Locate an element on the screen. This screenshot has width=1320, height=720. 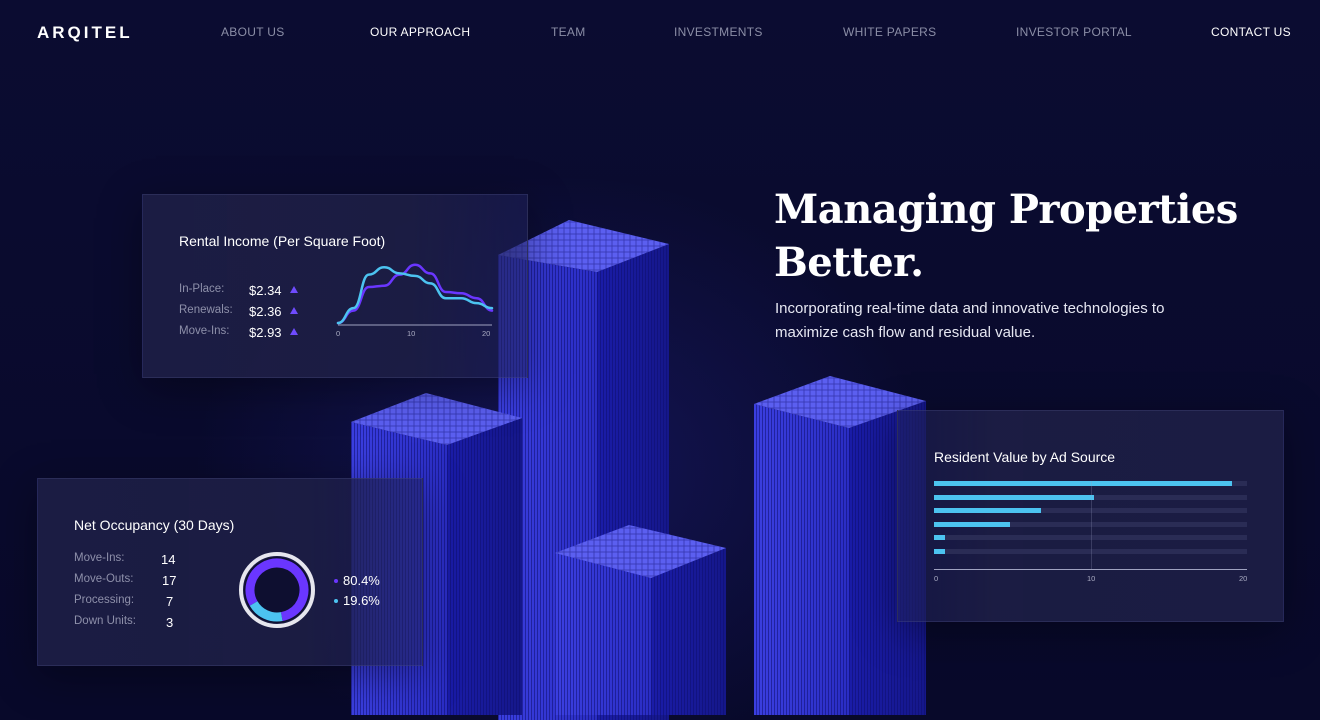
resident-value-card: Resident Value by Ad Source 0 10 20 is located at coordinates (1090, 516).